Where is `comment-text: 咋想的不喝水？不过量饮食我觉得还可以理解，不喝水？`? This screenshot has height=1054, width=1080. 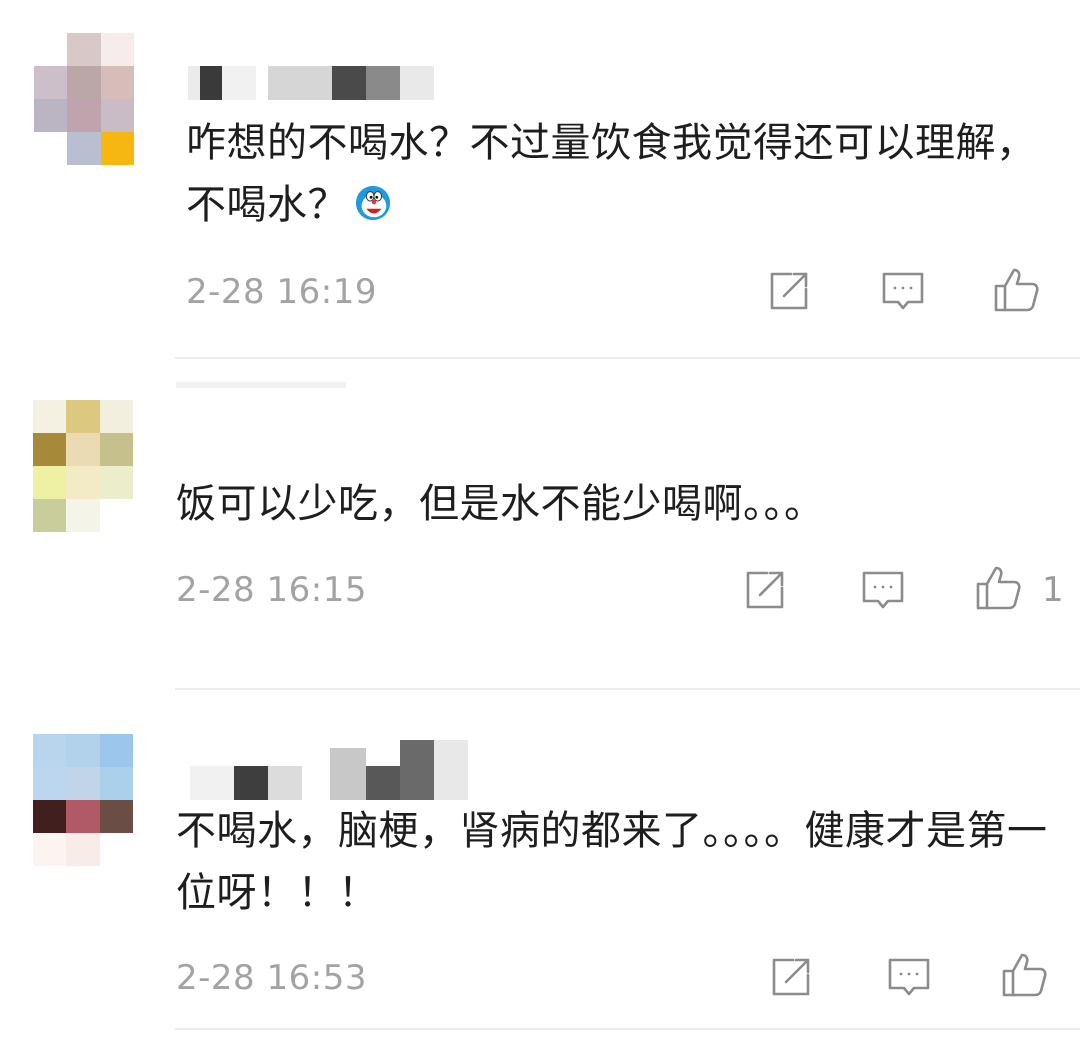 comment-text: 咋想的不喝水？不过量饮食我觉得还可以理解，不喝水？ is located at coordinates (626, 174).